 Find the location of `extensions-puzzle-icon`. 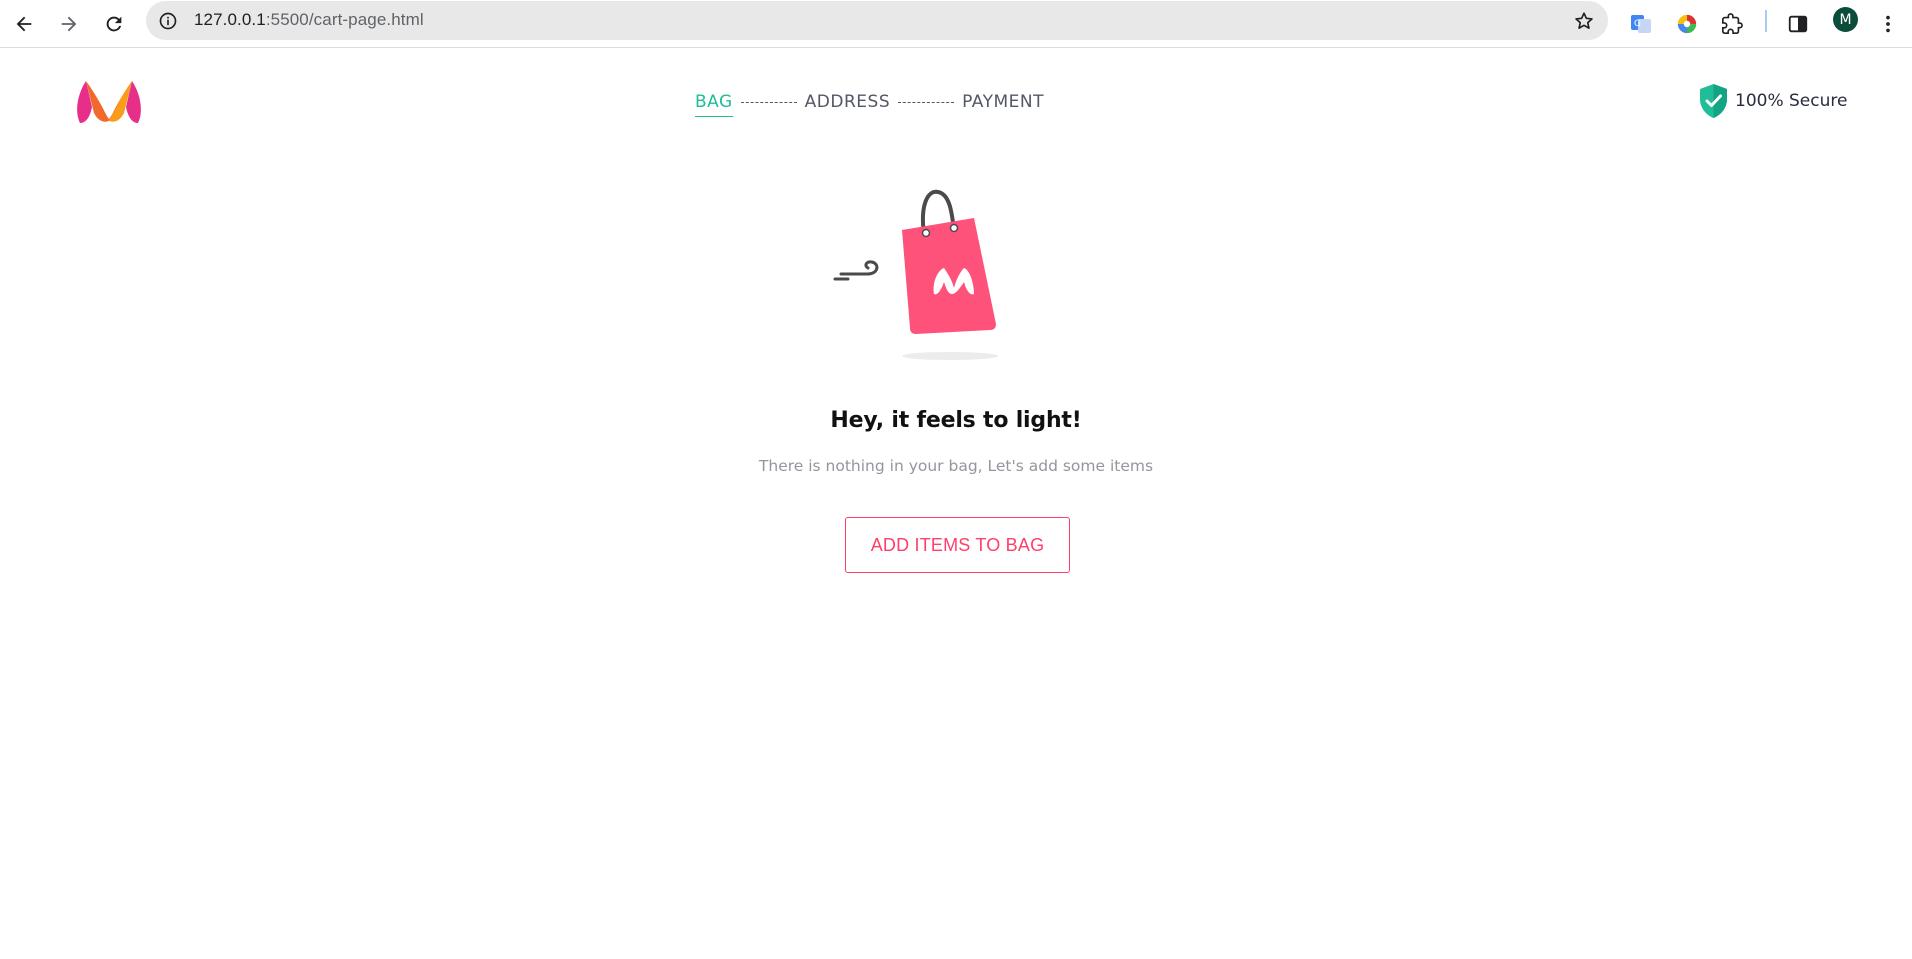

extensions-puzzle-icon is located at coordinates (1732, 23).